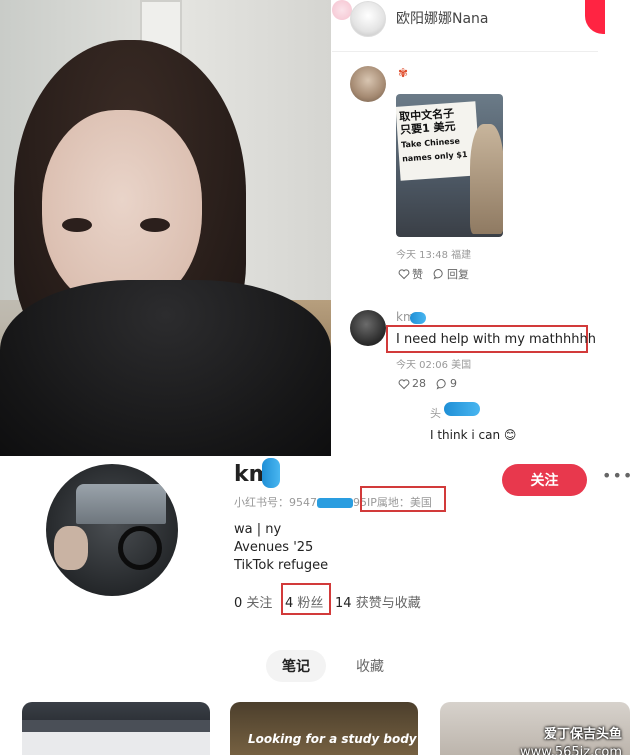 The image size is (640, 755). Describe the element at coordinates (388, 603) in the screenshot. I see `likes-label: 获赞与收藏` at that location.